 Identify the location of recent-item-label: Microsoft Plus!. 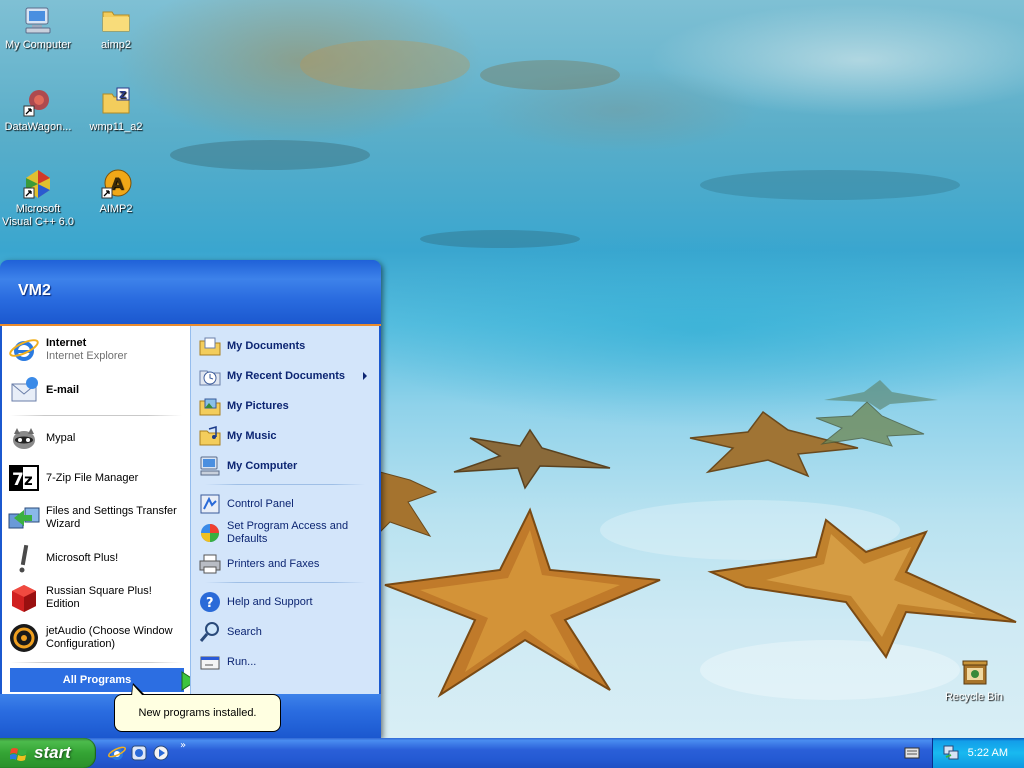
(82, 557).